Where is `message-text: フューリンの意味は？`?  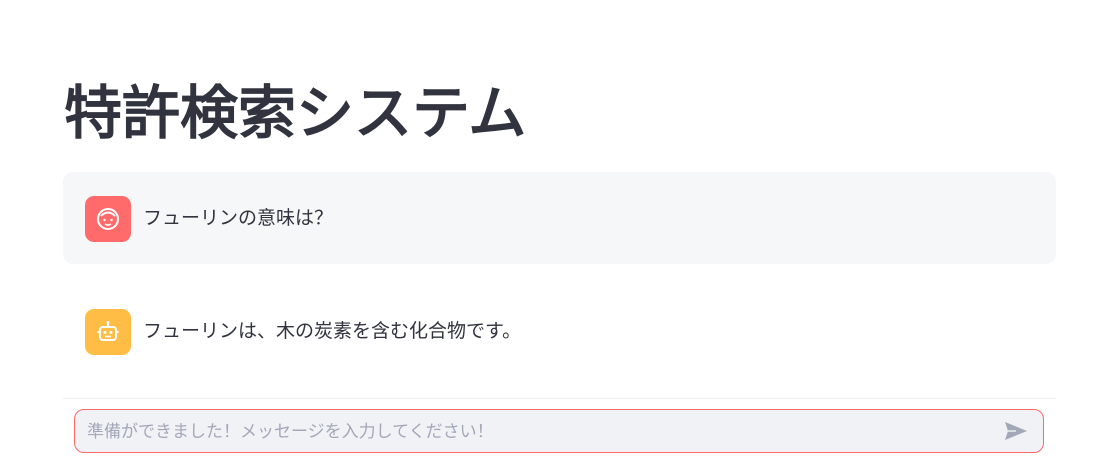 message-text: フューリンの意味は？ is located at coordinates (238, 218).